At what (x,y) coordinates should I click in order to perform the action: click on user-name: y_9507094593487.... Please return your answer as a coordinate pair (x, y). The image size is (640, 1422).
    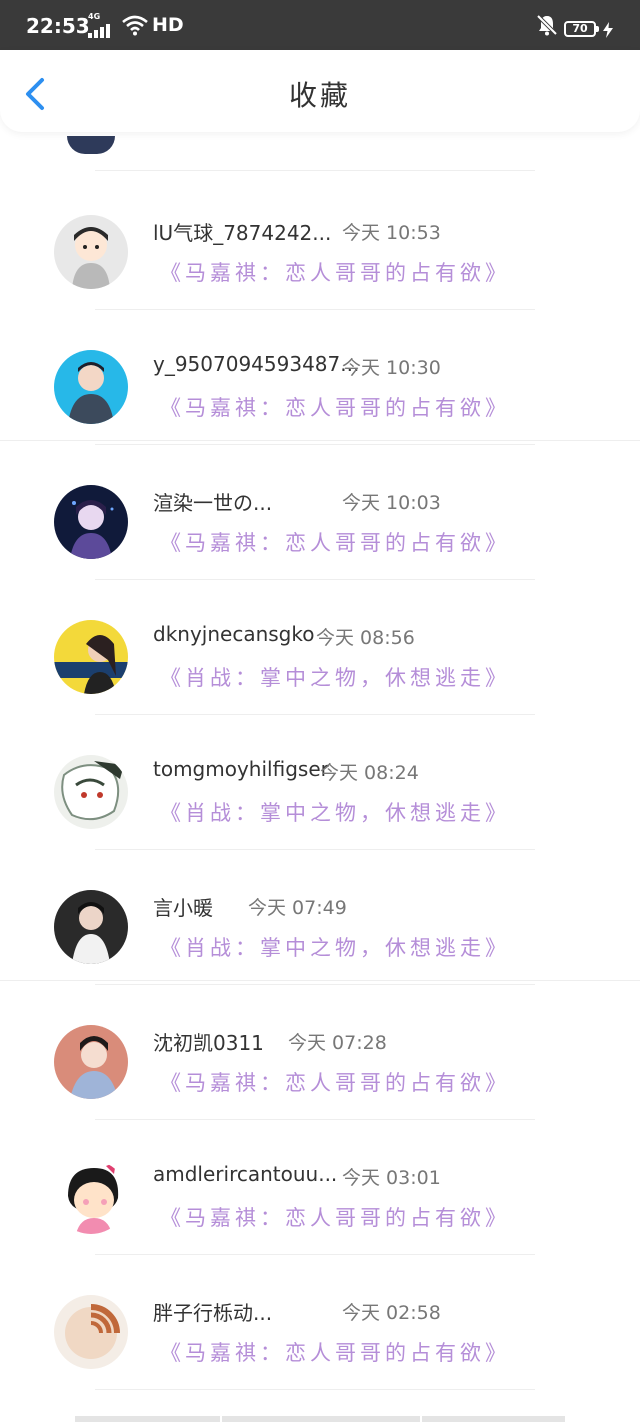
    Looking at the image, I should click on (256, 364).